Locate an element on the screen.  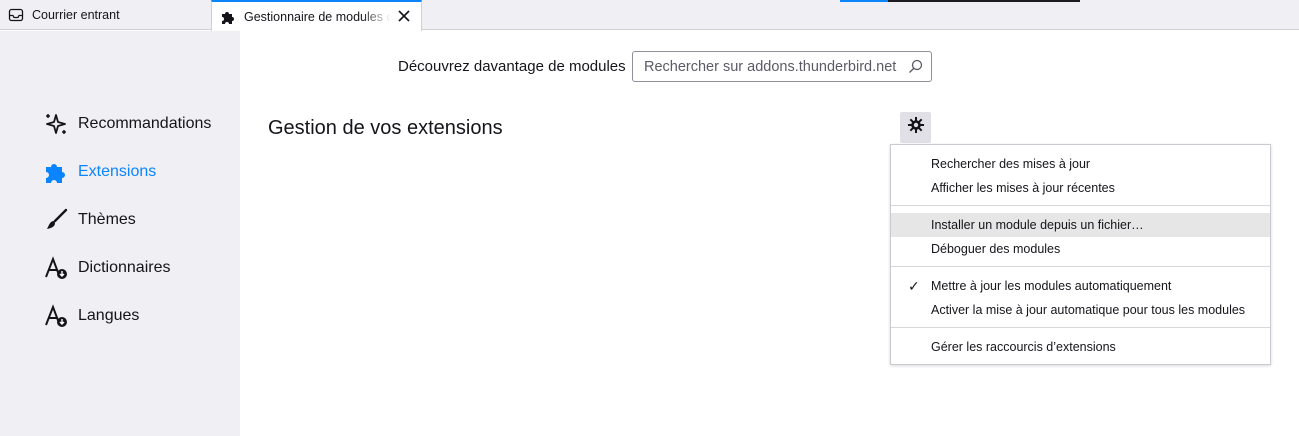
tab-inbox: Courrier entrant is located at coordinates (105, 15).